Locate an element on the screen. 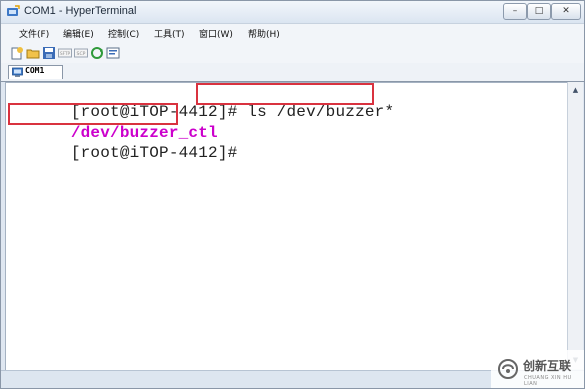 This screenshot has width=585, height=389. menu-help: 帮助(H) is located at coordinates (264, 33).